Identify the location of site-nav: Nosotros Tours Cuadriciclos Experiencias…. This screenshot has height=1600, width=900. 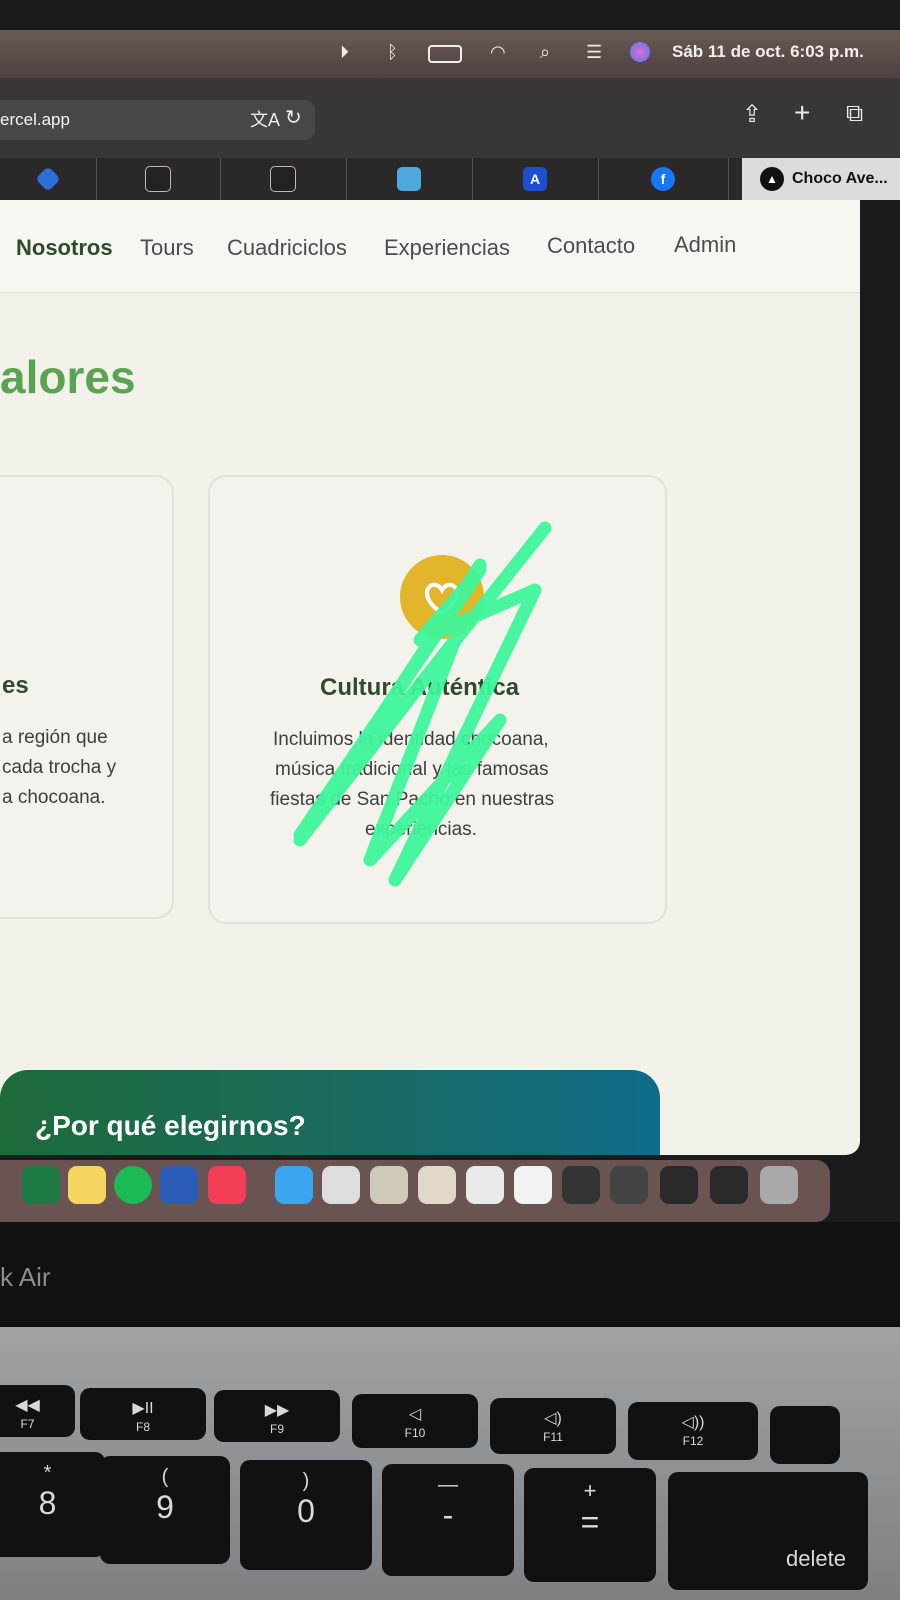
(430, 246).